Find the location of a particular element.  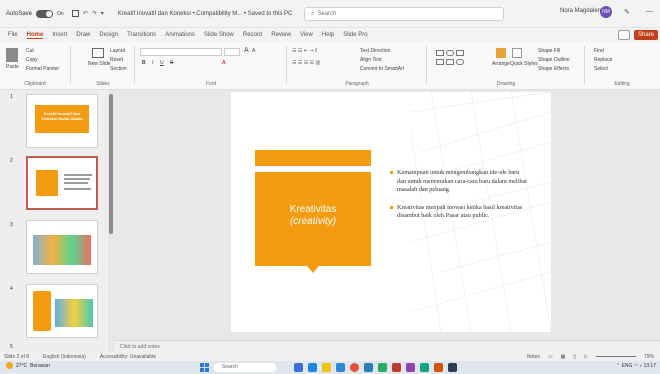

font-name-box is located at coordinates (181, 52).